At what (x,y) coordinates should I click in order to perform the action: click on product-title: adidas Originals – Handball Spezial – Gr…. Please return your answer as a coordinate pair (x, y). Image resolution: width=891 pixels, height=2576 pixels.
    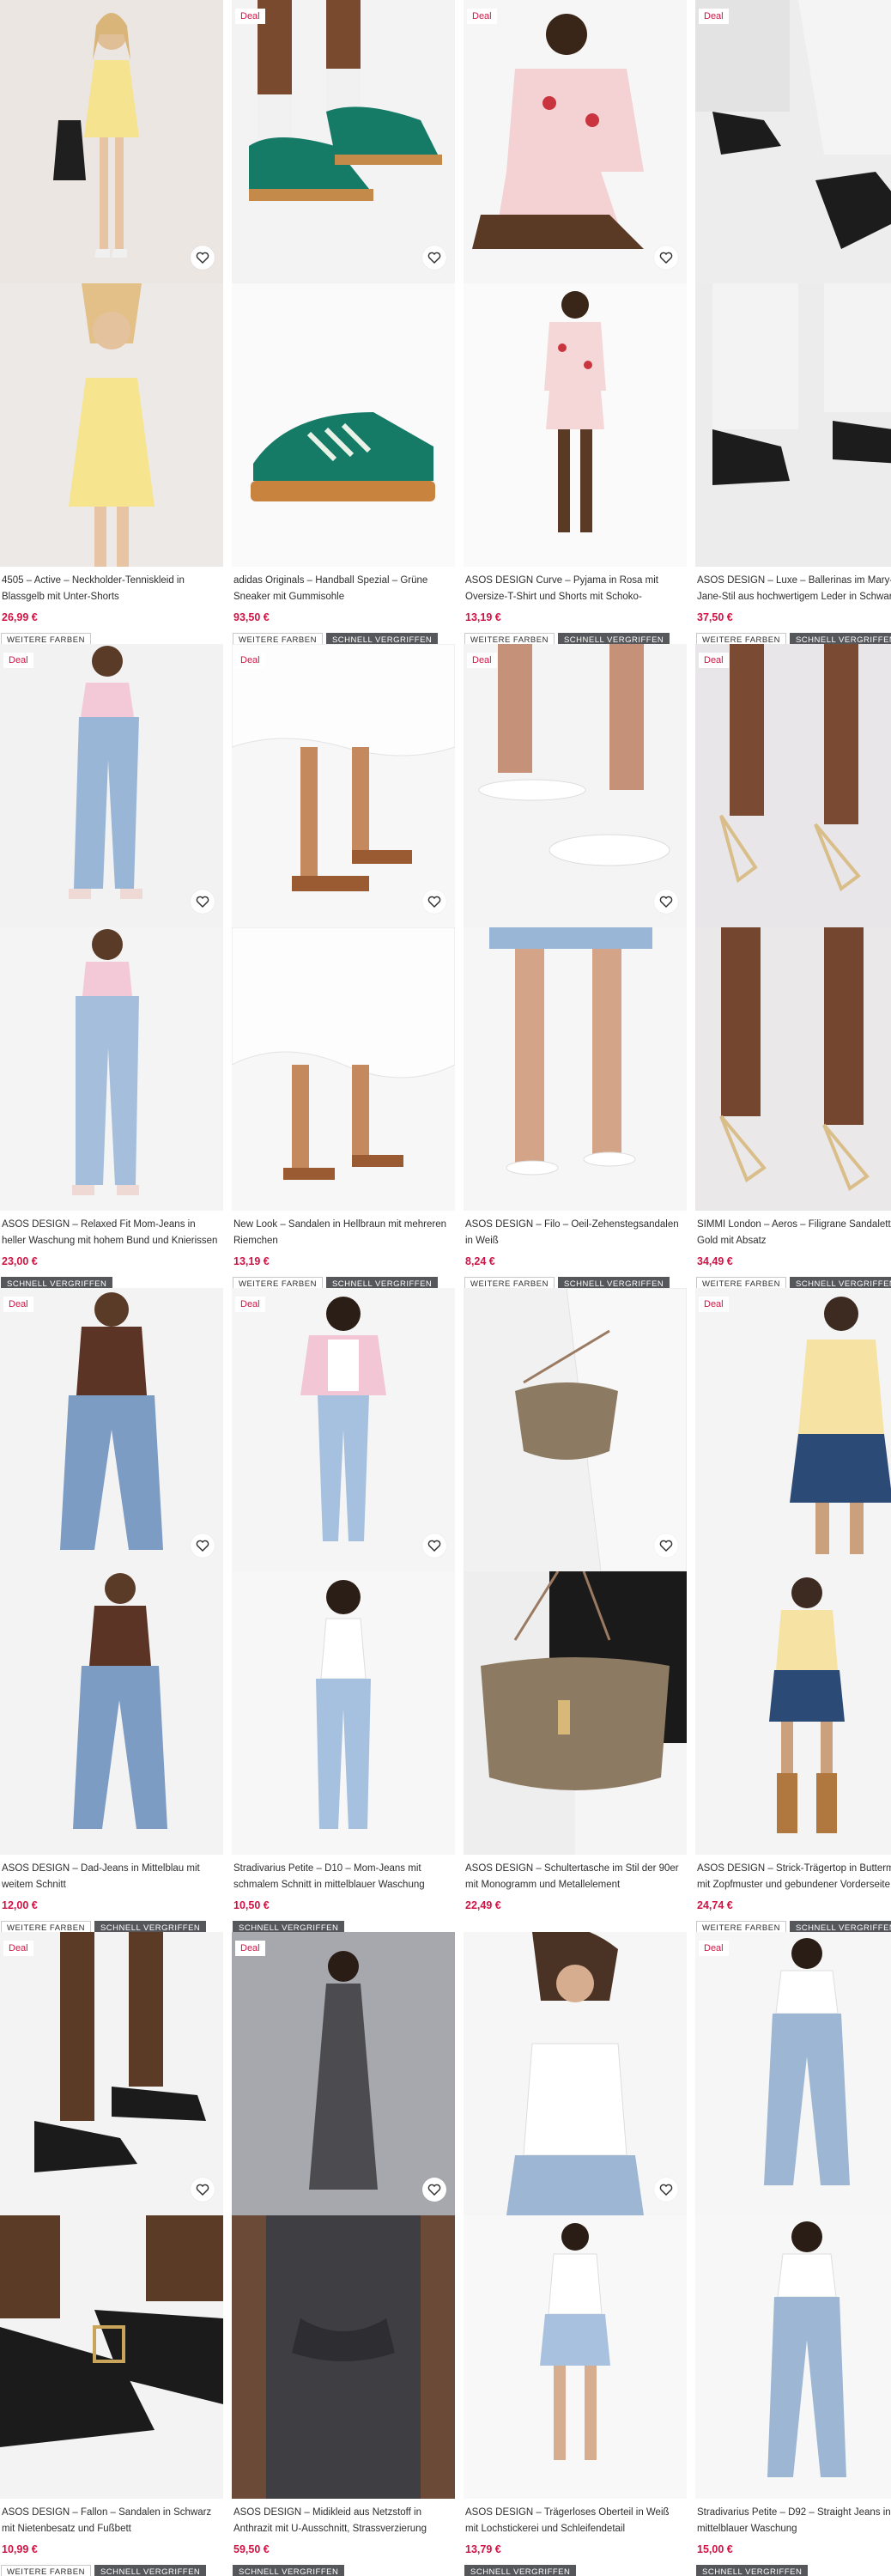
    Looking at the image, I should click on (344, 589).